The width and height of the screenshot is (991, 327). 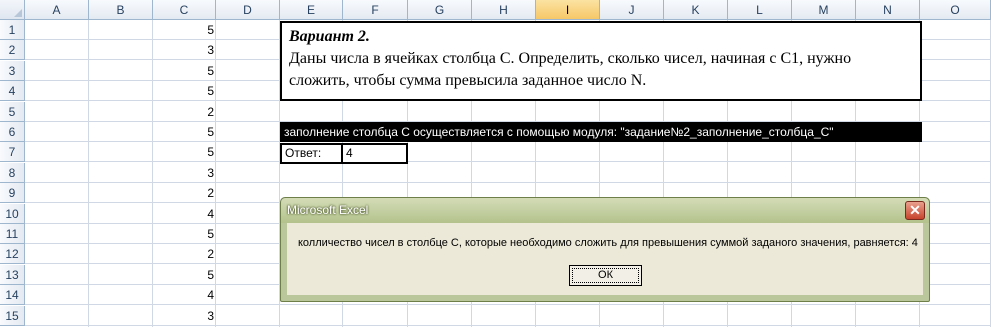 What do you see at coordinates (57, 10) in the screenshot?
I see `column-header-a: A` at bounding box center [57, 10].